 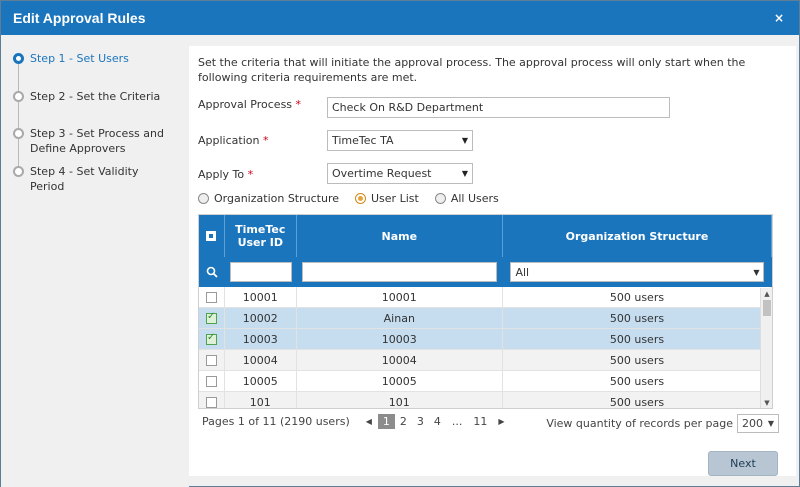 What do you see at coordinates (501, 421) in the screenshot?
I see `next-page-icon: ▶` at bounding box center [501, 421].